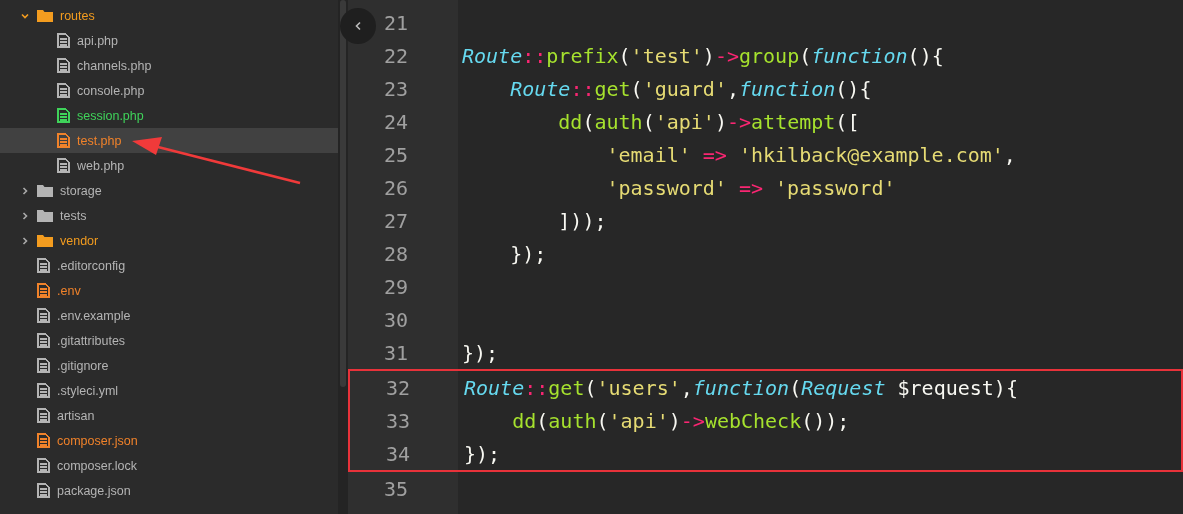 This screenshot has width=1183, height=514. I want to click on file-tree-item: web.php, so click(169, 165).